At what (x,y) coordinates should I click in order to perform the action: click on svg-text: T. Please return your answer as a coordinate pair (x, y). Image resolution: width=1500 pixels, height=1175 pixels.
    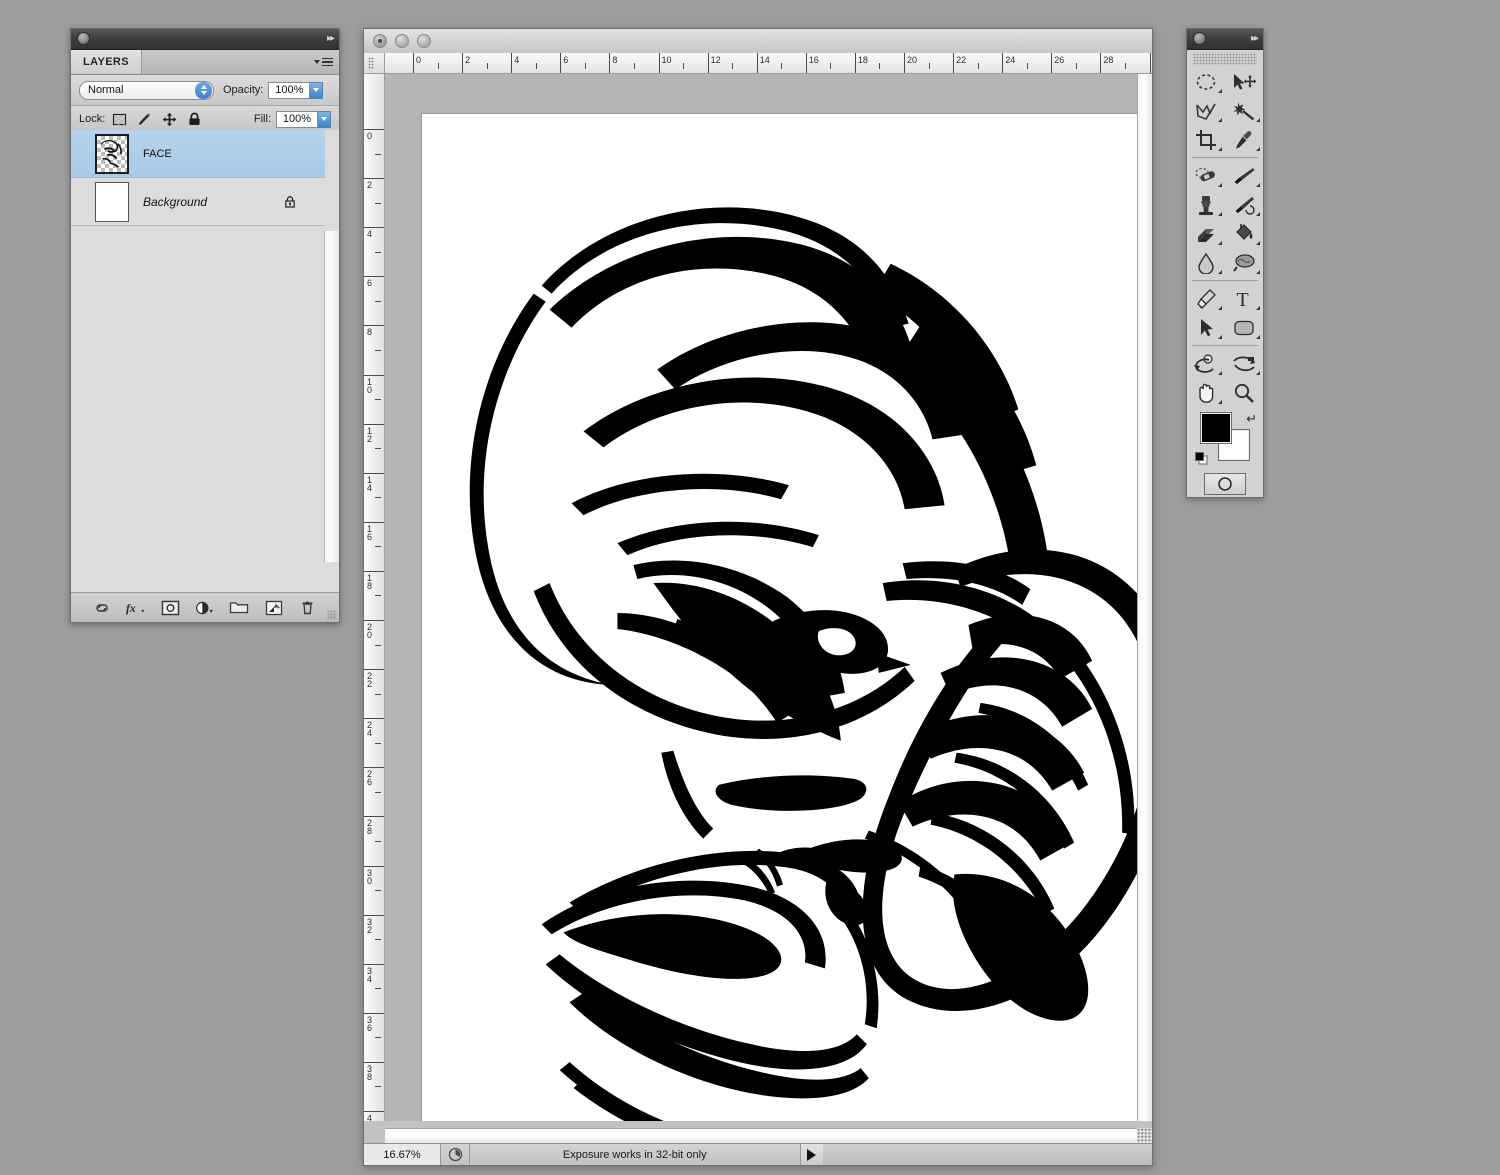
    Looking at the image, I should click on (1243, 299).